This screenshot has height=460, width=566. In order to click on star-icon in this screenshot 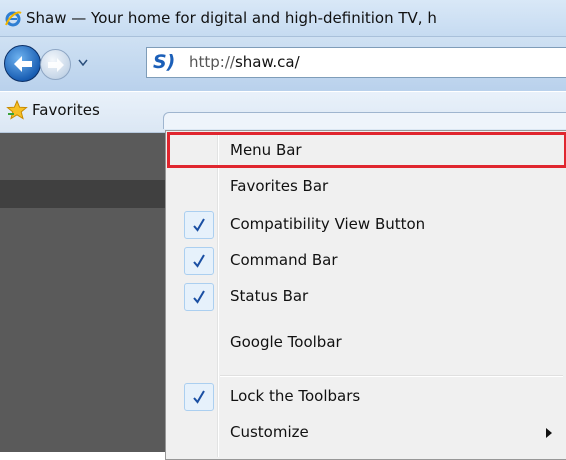, I will do `click(17, 110)`.